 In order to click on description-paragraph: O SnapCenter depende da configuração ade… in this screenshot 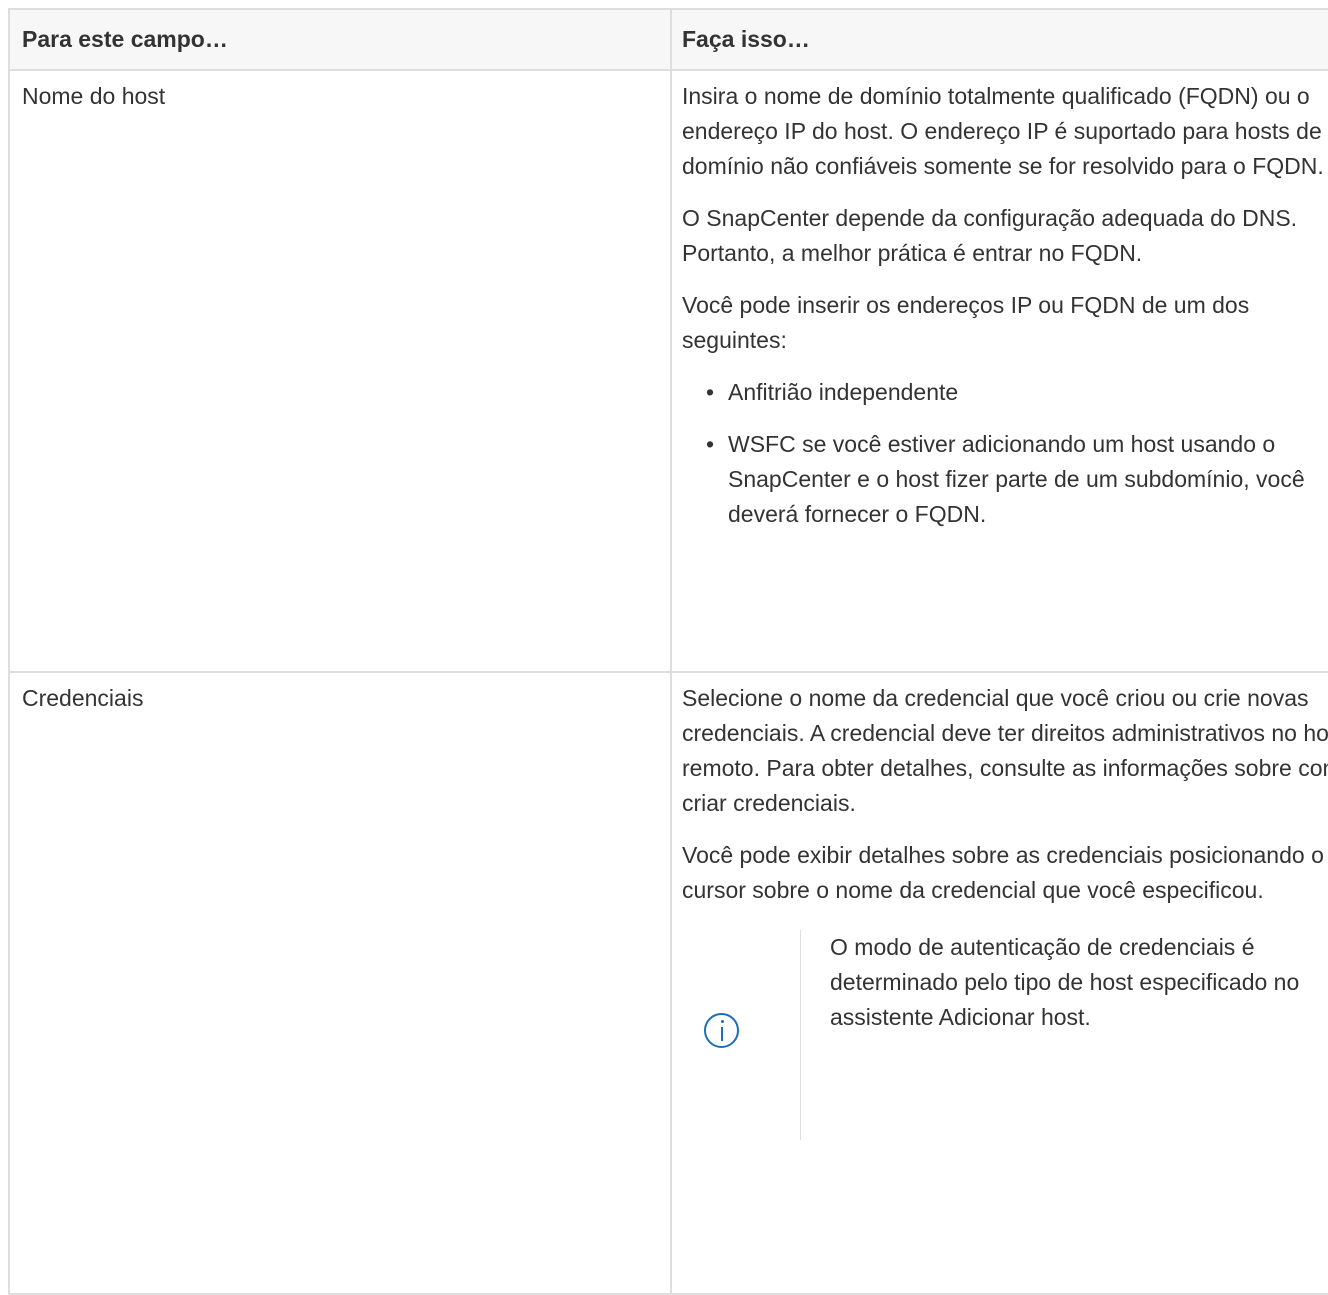, I will do `click(990, 235)`.